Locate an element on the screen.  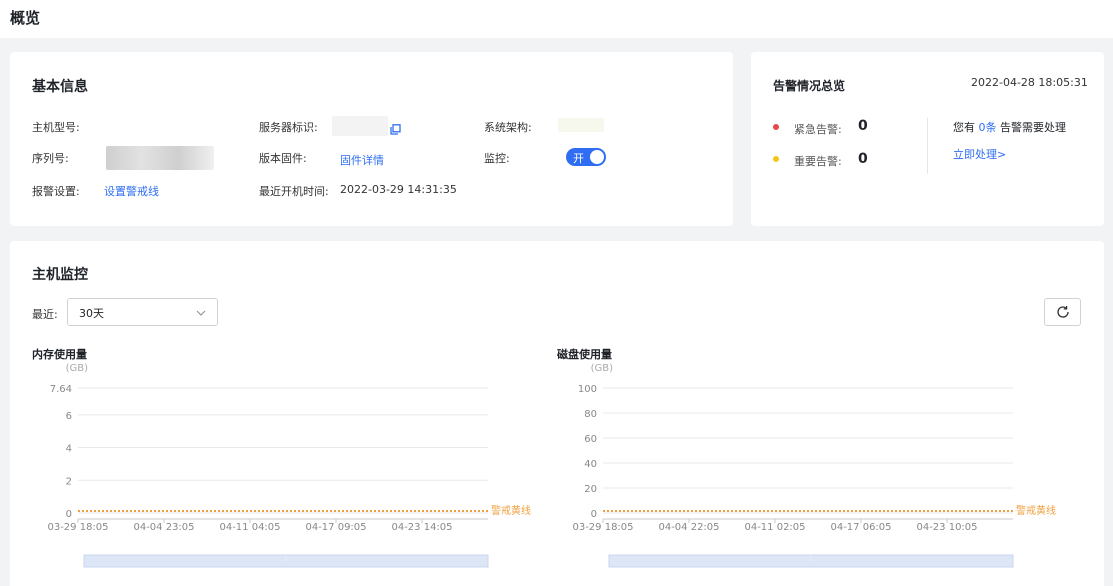
monitor-toggle-text: 开 is located at coordinates (578, 158).